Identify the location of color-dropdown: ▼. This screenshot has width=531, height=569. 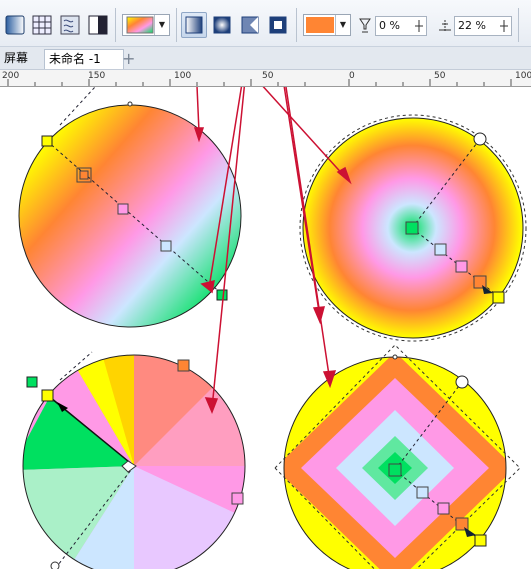
(327, 25).